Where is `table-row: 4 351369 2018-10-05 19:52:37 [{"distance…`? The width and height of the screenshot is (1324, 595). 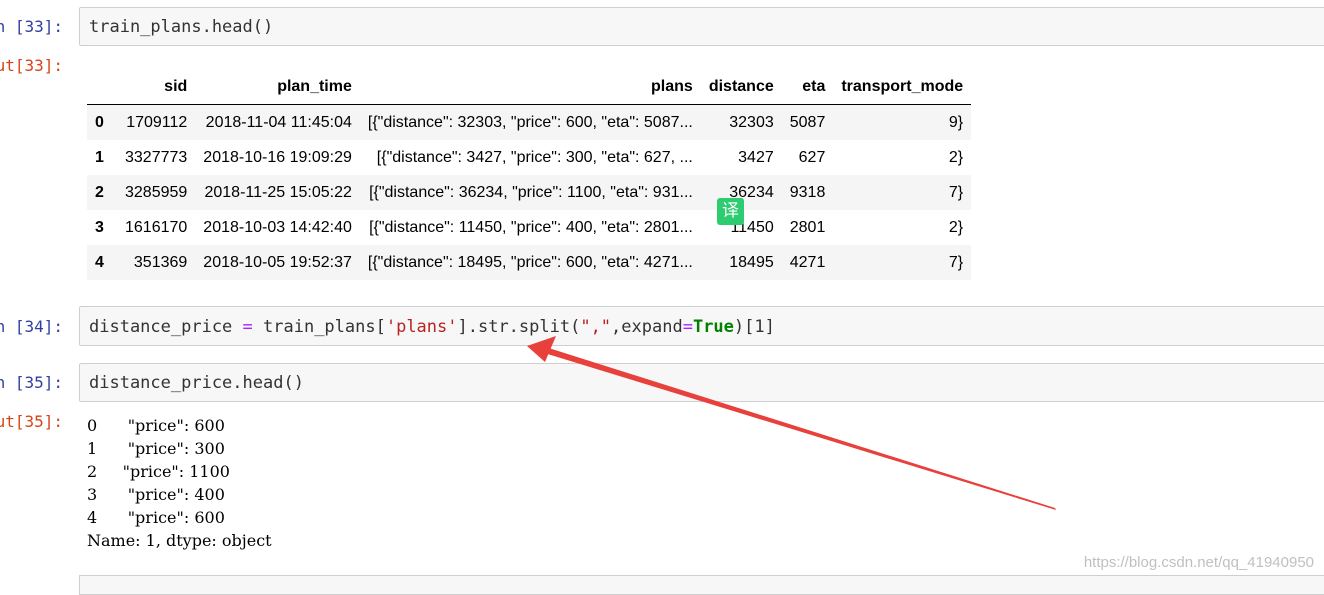
table-row: 4 351369 2018-10-05 19:52:37 [{"distance… is located at coordinates (529, 262).